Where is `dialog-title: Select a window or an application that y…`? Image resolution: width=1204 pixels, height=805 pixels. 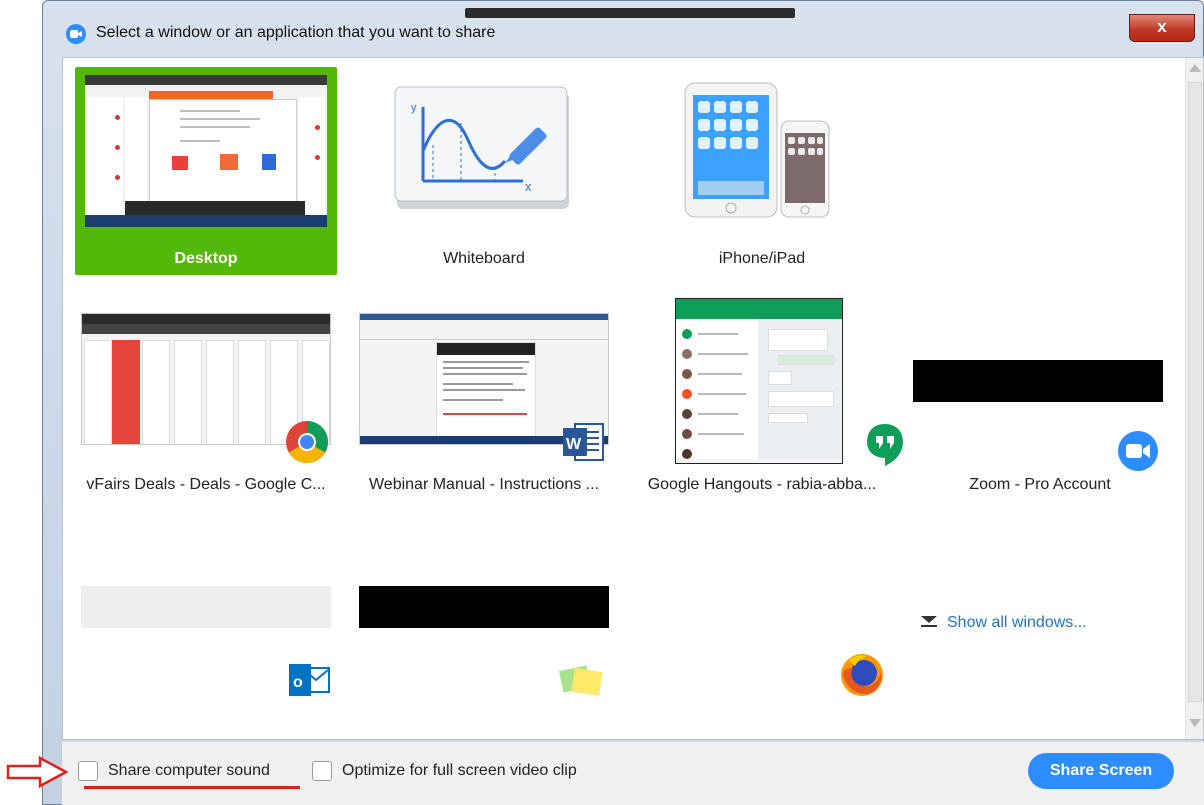
dialog-title: Select a window or an application that y… is located at coordinates (296, 32).